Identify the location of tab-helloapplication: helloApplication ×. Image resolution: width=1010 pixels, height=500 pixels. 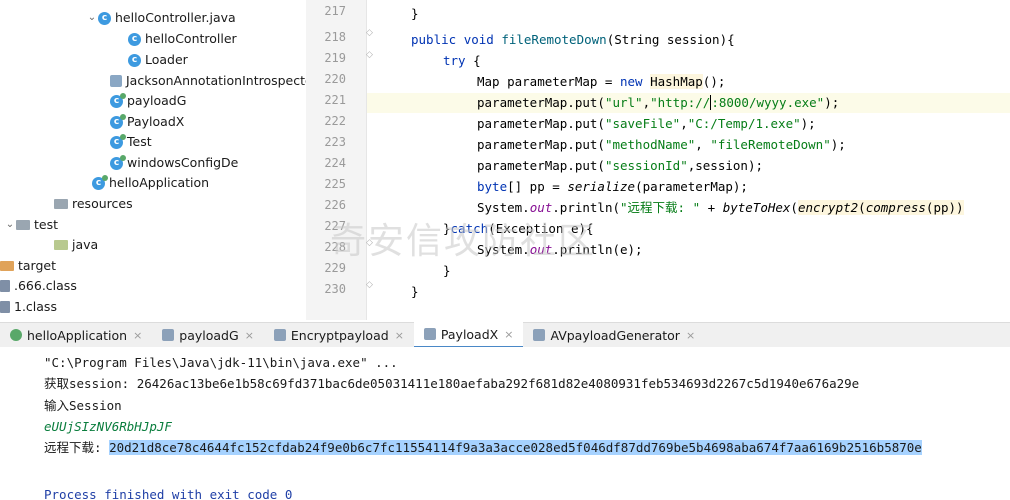
(76, 335).